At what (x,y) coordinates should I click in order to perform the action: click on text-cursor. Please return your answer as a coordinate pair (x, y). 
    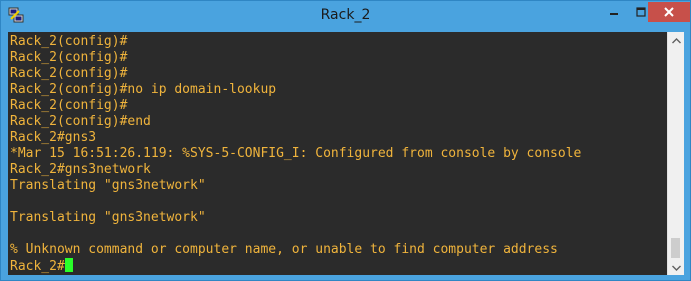
    Looking at the image, I should click on (68, 265).